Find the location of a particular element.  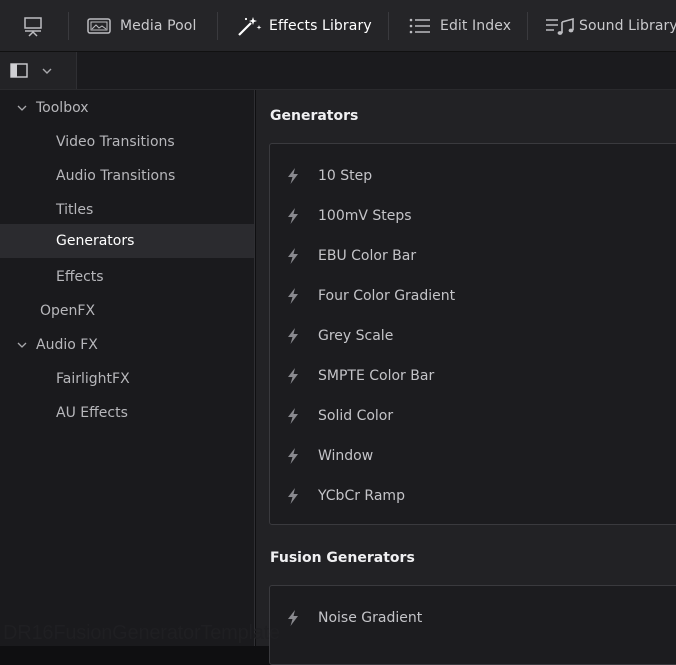

generator-item-label: Grey Scale is located at coordinates (356, 336).